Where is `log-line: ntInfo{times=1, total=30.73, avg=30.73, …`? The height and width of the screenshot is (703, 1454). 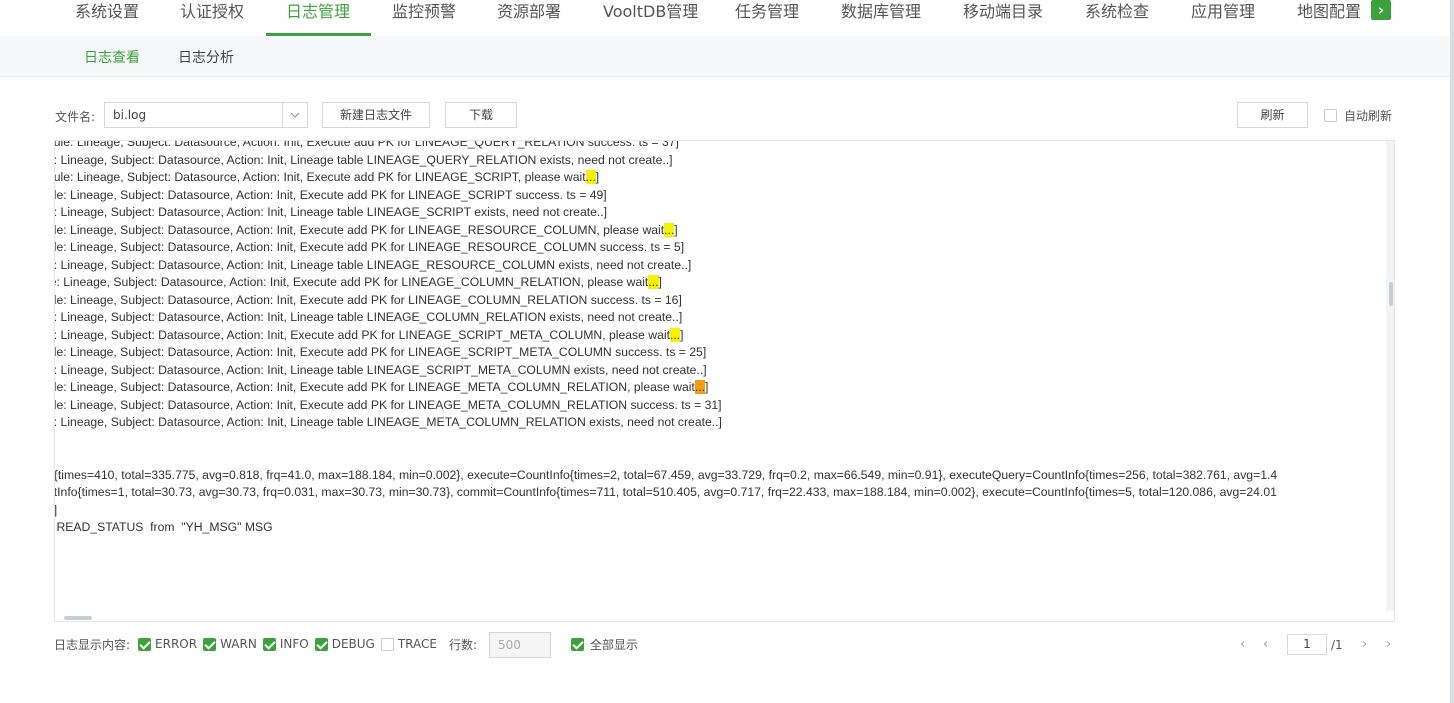
log-line: ntInfo{times=1, total=30.73, avg=30.73, … is located at coordinates (666, 492).